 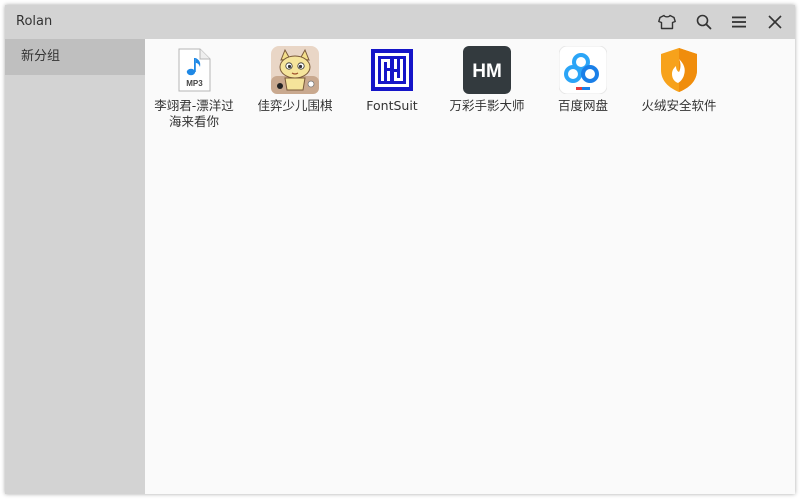 I want to click on app-item-label: FontSuit, so click(x=392, y=105).